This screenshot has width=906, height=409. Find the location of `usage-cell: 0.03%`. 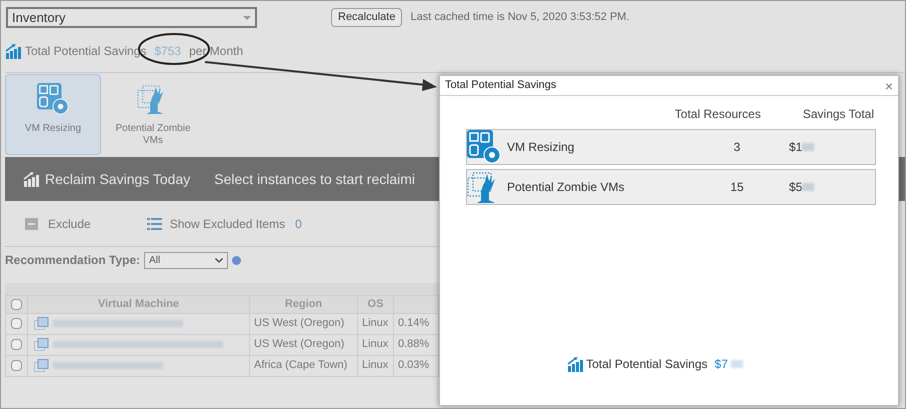

usage-cell: 0.03% is located at coordinates (414, 365).